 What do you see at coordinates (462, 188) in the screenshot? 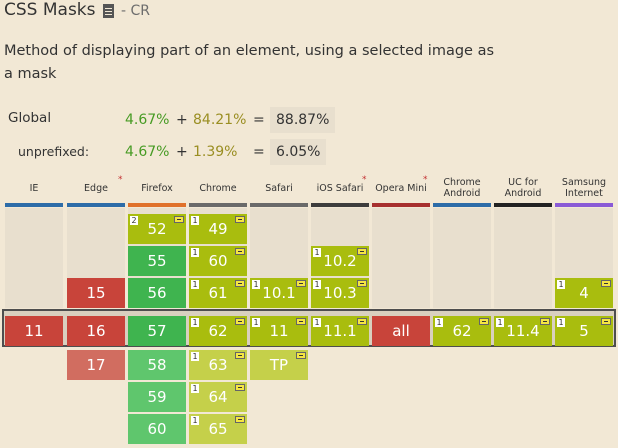
I see `browser-header-chrome-android: Chrome Android` at bounding box center [462, 188].